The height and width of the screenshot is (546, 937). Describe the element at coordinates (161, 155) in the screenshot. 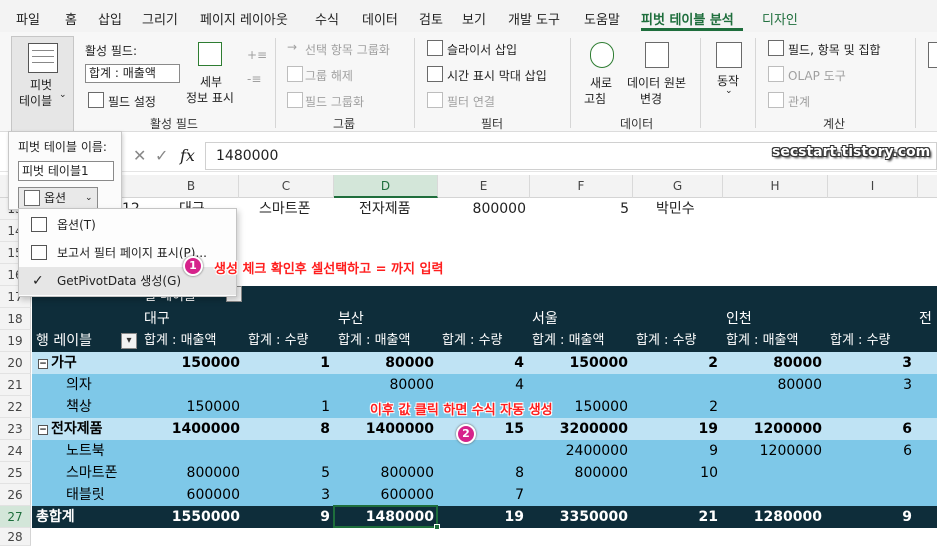

I see `enter-icon: ✓` at that location.